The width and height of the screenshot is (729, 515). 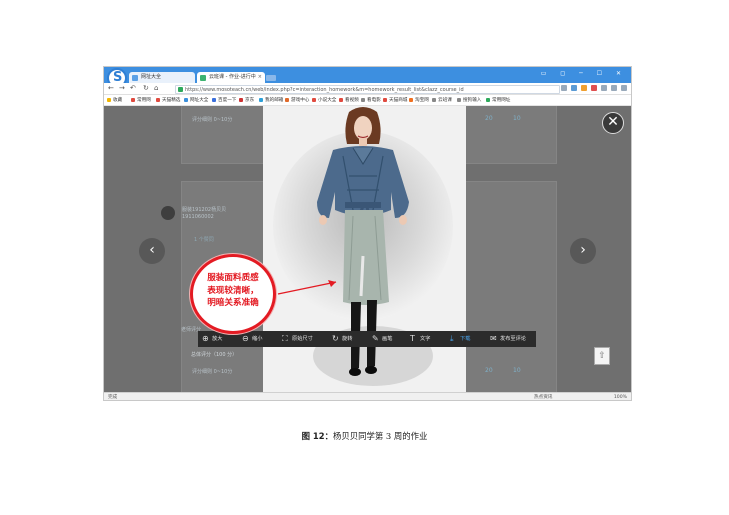 I want to click on tool-label: 发布至评论, so click(x=513, y=339).